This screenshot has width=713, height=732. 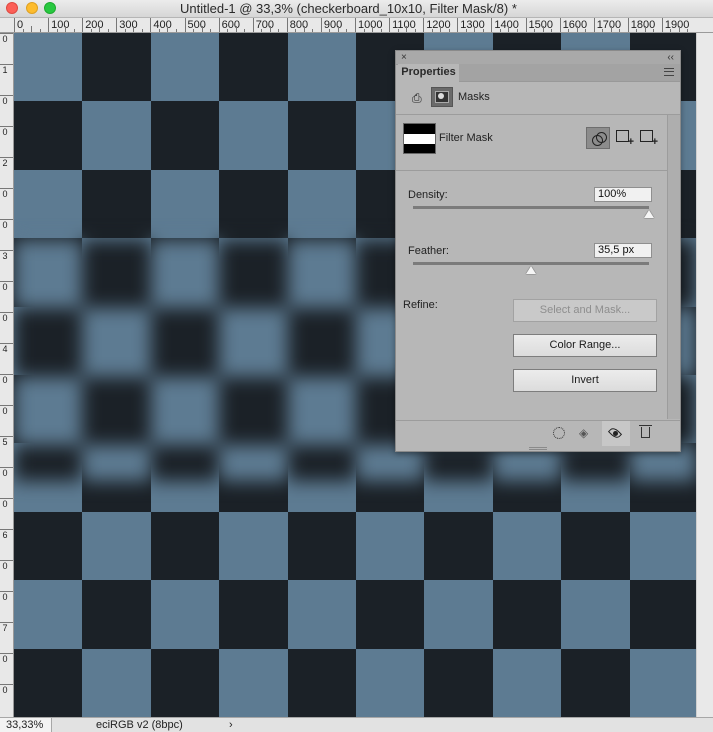 What do you see at coordinates (559, 433) in the screenshot?
I see `load-selection-icon` at bounding box center [559, 433].